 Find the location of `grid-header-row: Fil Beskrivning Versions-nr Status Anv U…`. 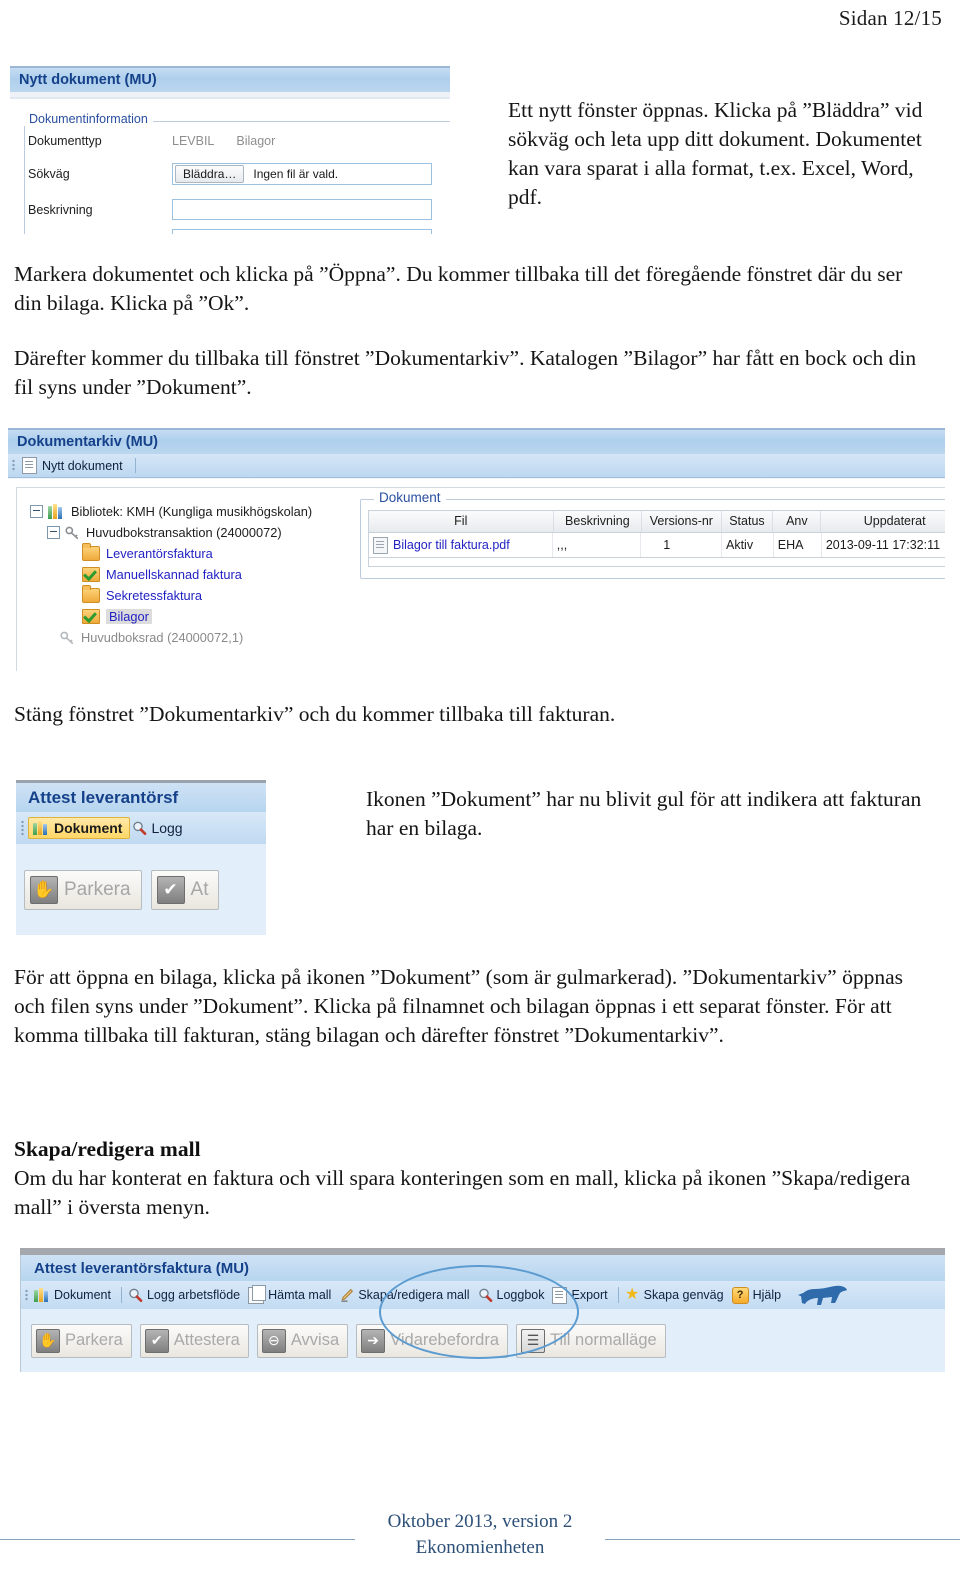

grid-header-row: Fil Beskrivning Versions-nr Status Anv U… is located at coordinates (657, 522).